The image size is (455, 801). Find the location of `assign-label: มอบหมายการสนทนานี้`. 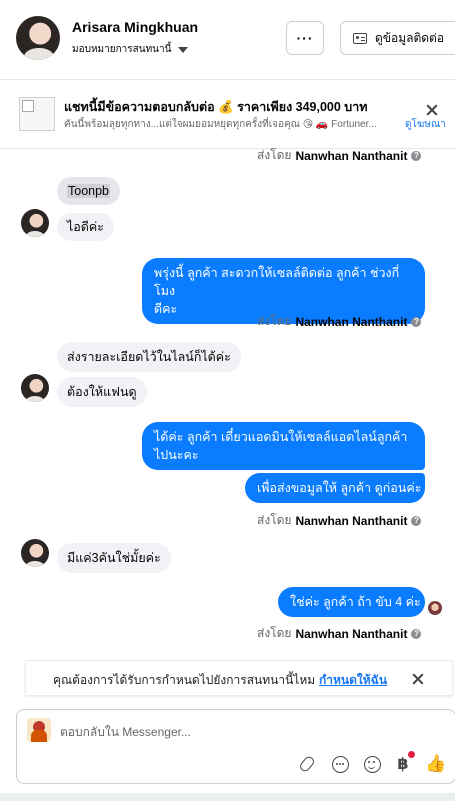

assign-label: มอบหมายการสนทนานี้ is located at coordinates (122, 49).